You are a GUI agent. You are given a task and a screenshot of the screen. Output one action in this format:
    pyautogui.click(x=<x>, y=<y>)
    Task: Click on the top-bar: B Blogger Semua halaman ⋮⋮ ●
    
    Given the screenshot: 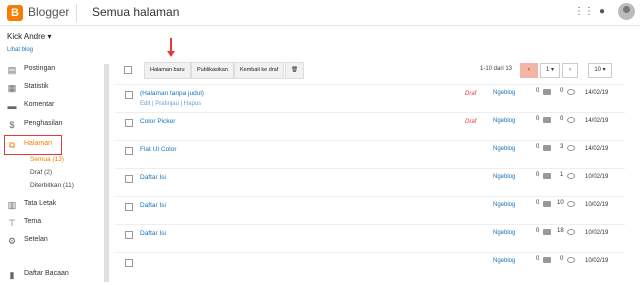 What is the action you would take?
    pyautogui.click(x=320, y=13)
    